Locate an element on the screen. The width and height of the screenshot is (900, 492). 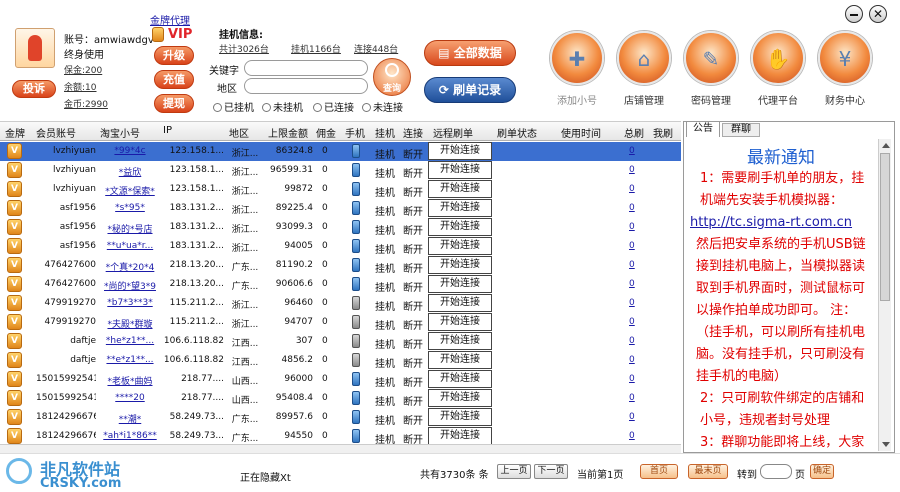
col-limit: 上限金额 is located at coordinates (288, 132).